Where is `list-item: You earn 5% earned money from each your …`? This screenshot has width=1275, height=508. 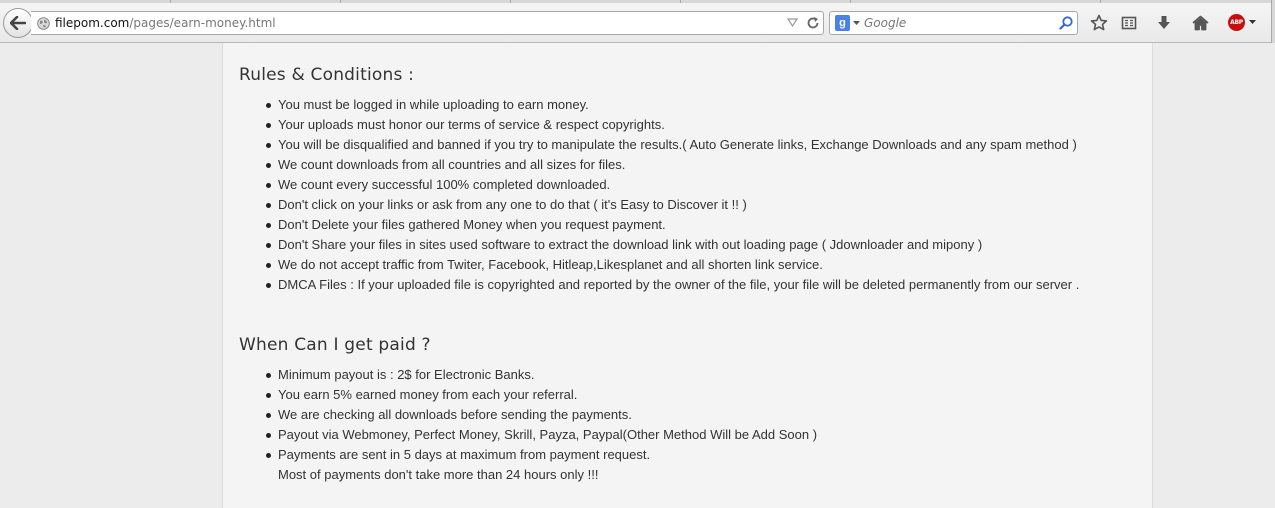 list-item: You earn 5% earned money from each your … is located at coordinates (541, 395).